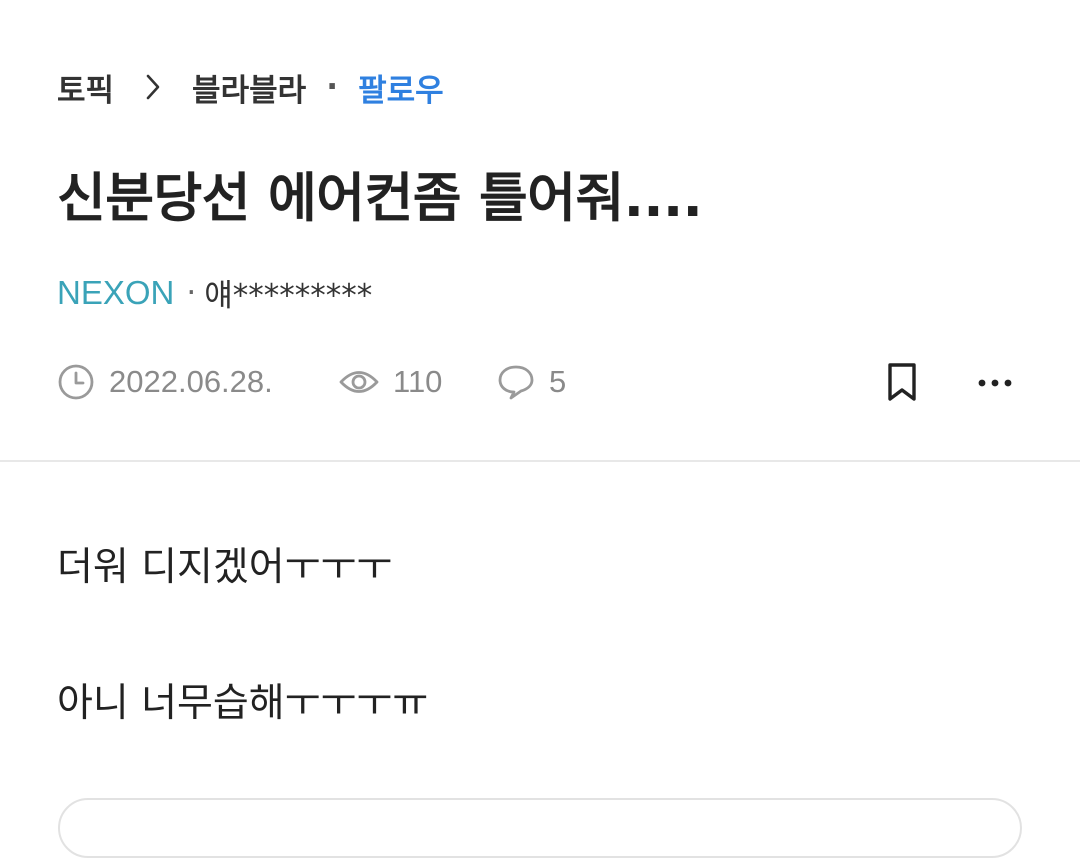 The image size is (1080, 858). I want to click on post-meta: 2022.06.28. 110 5, so click(311, 382).